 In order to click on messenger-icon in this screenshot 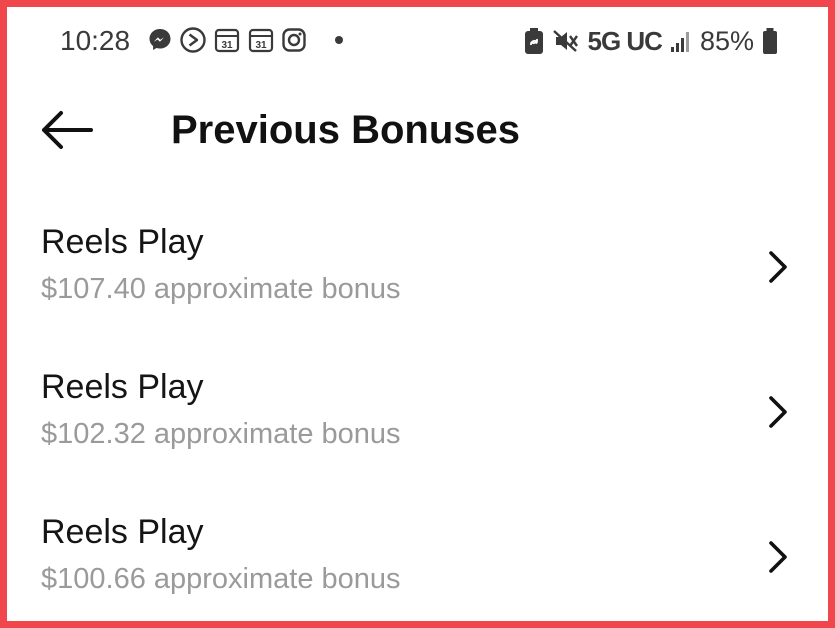, I will do `click(160, 40)`.